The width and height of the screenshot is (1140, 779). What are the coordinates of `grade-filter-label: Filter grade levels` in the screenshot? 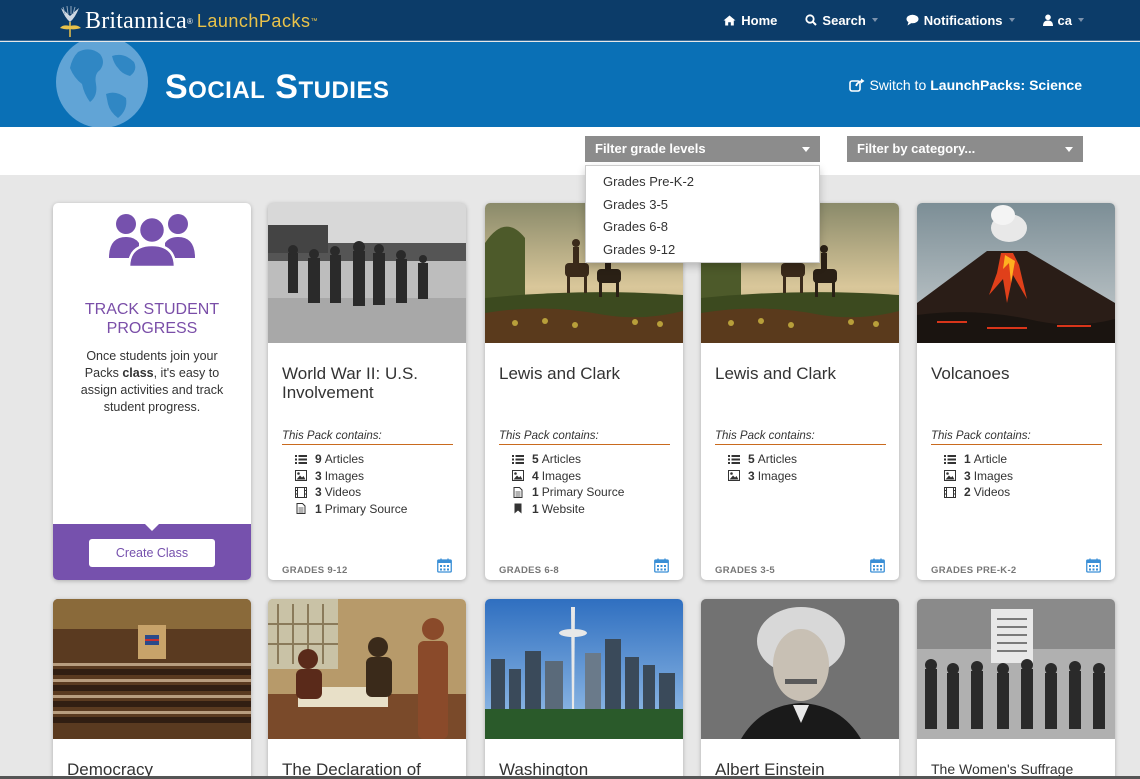 It's located at (650, 148).